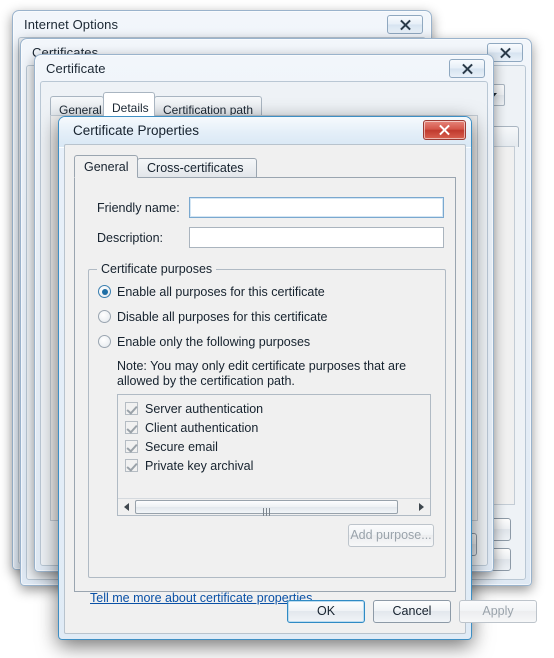 This screenshot has height=658, width=554. Describe the element at coordinates (130, 108) in the screenshot. I see `certificate-tab-details-label: Details` at that location.